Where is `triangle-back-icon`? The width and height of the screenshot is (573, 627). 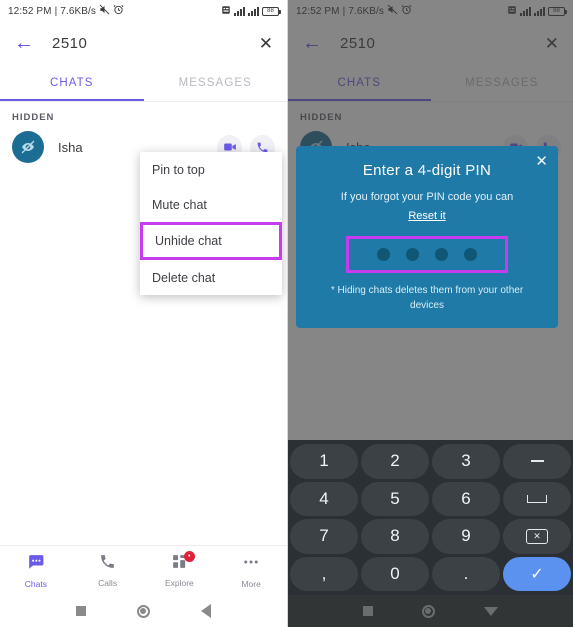
triangle-back-icon is located at coordinates (206, 611).